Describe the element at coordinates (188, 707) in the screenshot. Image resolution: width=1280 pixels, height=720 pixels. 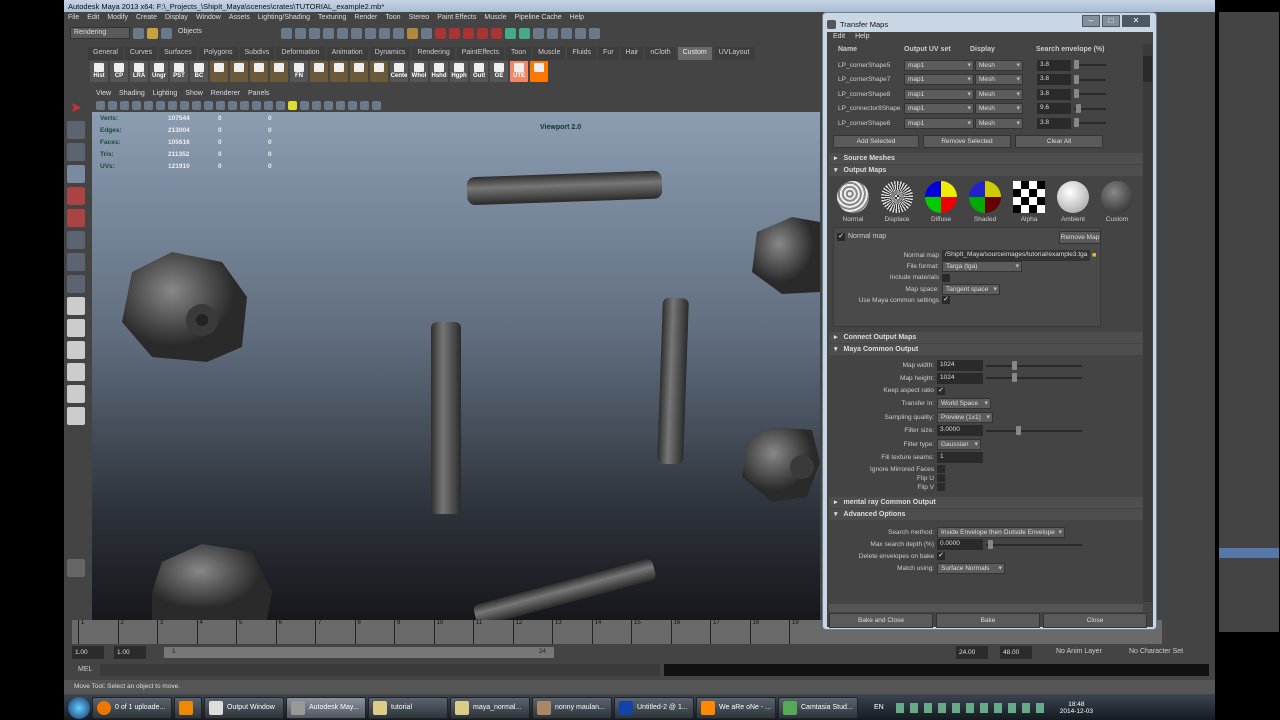
I see `taskbar-item-app` at that location.